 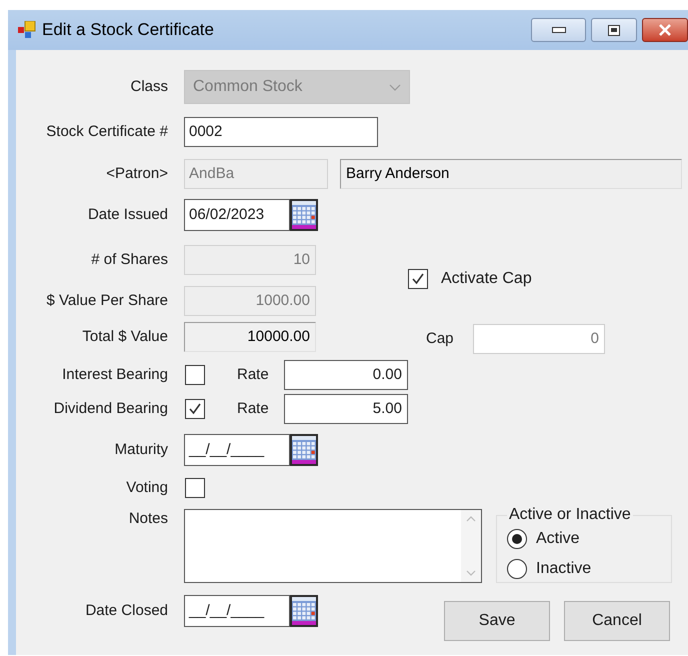 I want to click on field-label: Class, so click(x=149, y=86).